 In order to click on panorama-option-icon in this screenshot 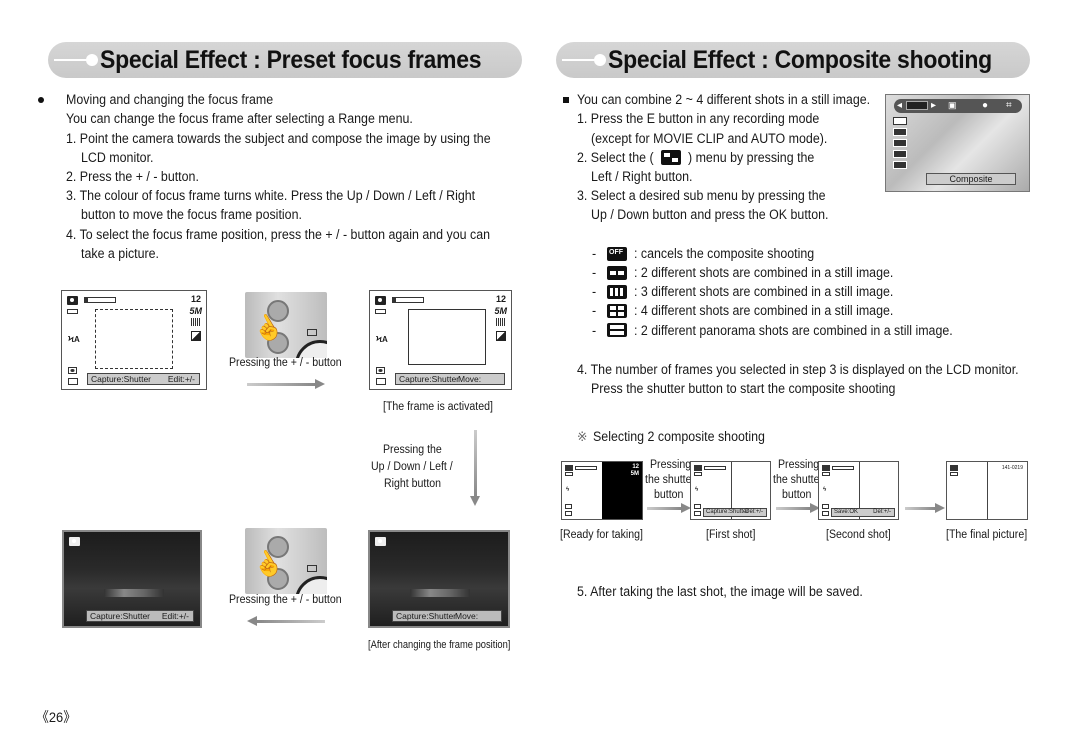, I will do `click(900, 165)`.